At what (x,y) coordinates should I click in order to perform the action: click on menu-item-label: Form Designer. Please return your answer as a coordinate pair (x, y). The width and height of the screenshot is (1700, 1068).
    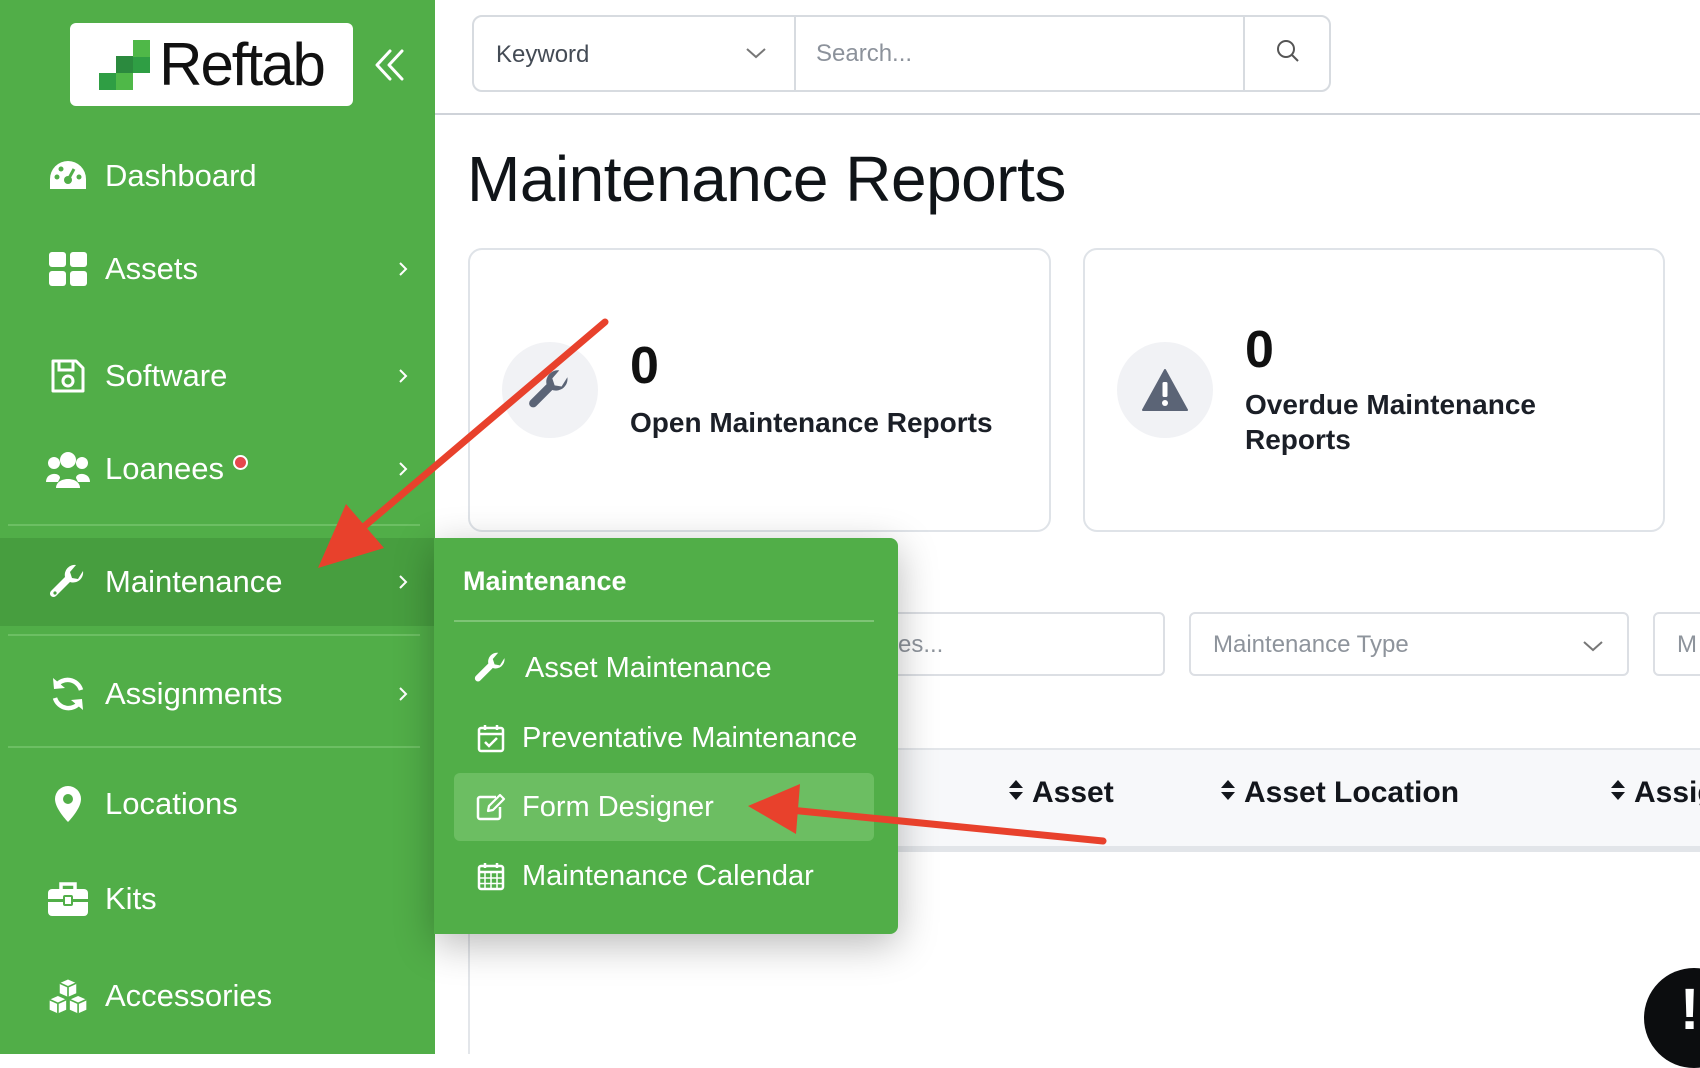
    Looking at the image, I should click on (618, 806).